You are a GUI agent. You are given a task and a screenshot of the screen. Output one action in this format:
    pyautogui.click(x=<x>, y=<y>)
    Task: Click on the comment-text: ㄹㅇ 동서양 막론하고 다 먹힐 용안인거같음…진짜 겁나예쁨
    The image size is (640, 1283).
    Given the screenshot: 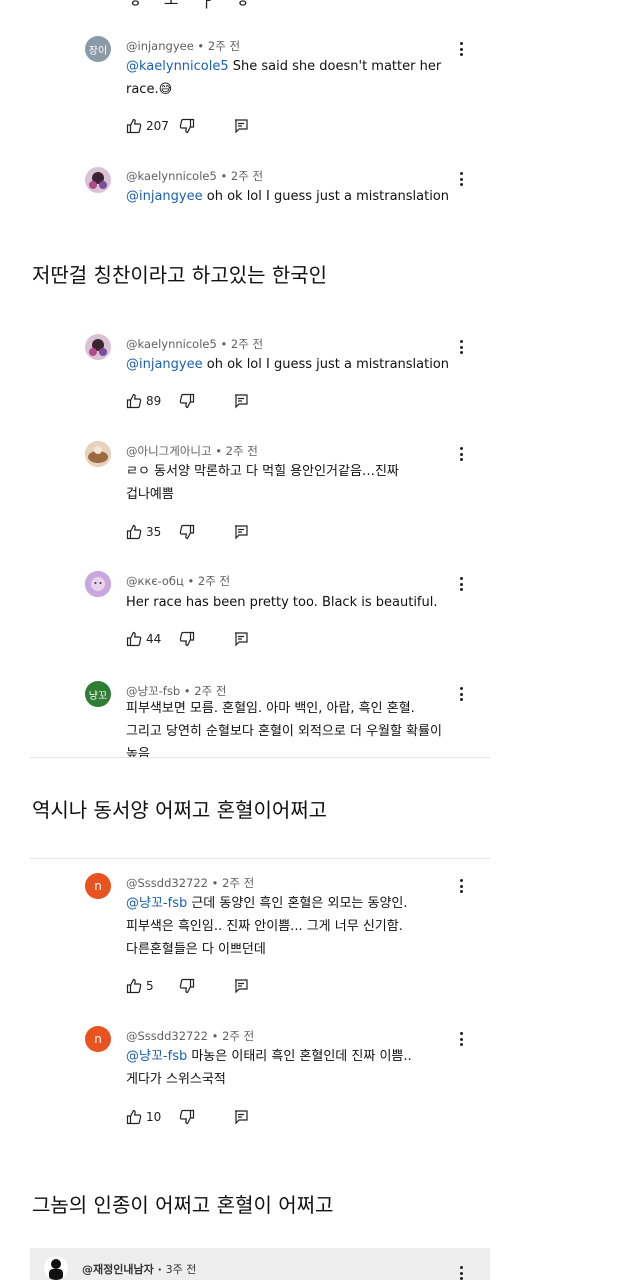 What is the action you would take?
    pyautogui.click(x=262, y=483)
    